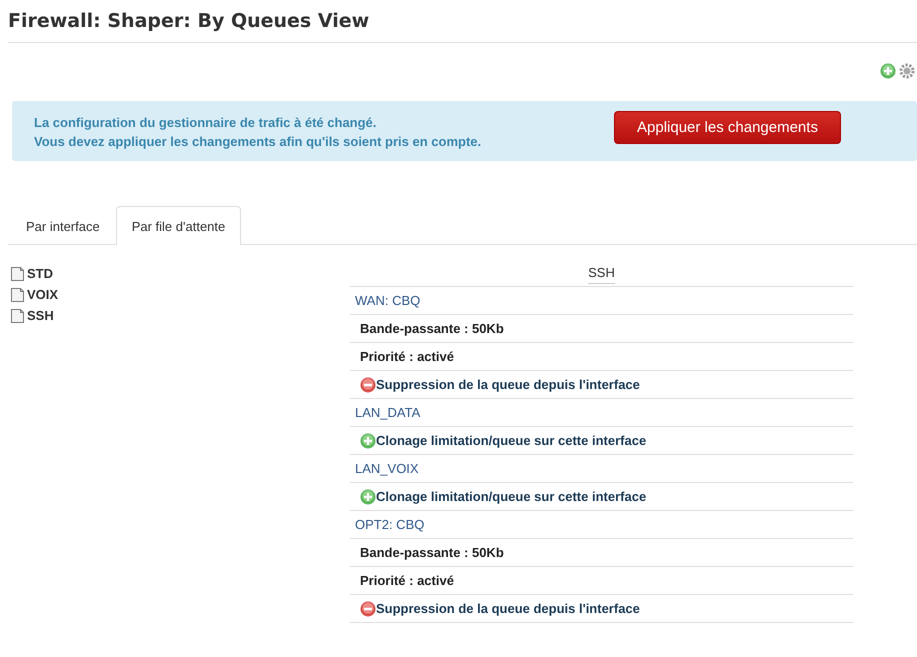 Image resolution: width=917 pixels, height=657 pixels. Describe the element at coordinates (258, 132) in the screenshot. I see `alert-message: La configuration du gestionnaire de trafic à été changé. Vous devez appliquer les changements afin qu'ils soient pris en compte.` at that location.